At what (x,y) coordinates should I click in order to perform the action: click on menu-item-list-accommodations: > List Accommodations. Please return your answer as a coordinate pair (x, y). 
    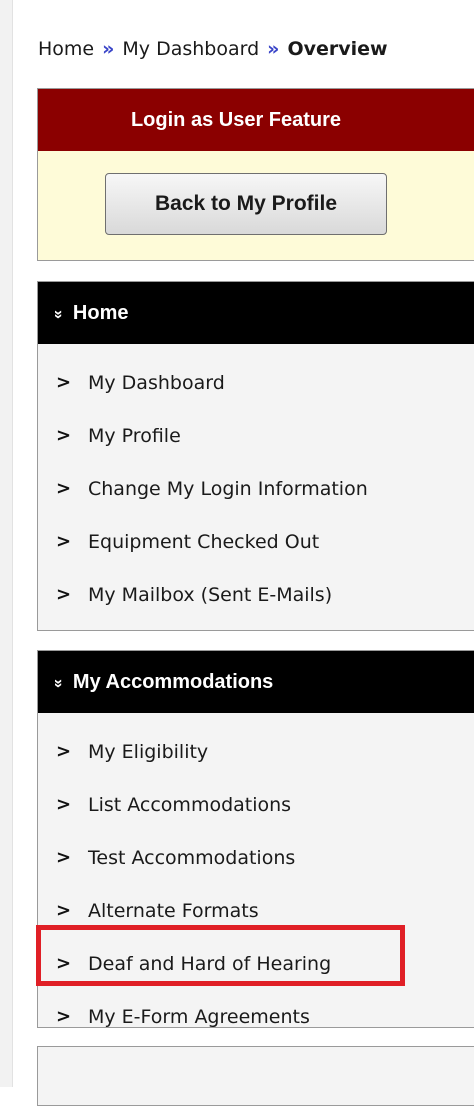
    Looking at the image, I should click on (256, 804).